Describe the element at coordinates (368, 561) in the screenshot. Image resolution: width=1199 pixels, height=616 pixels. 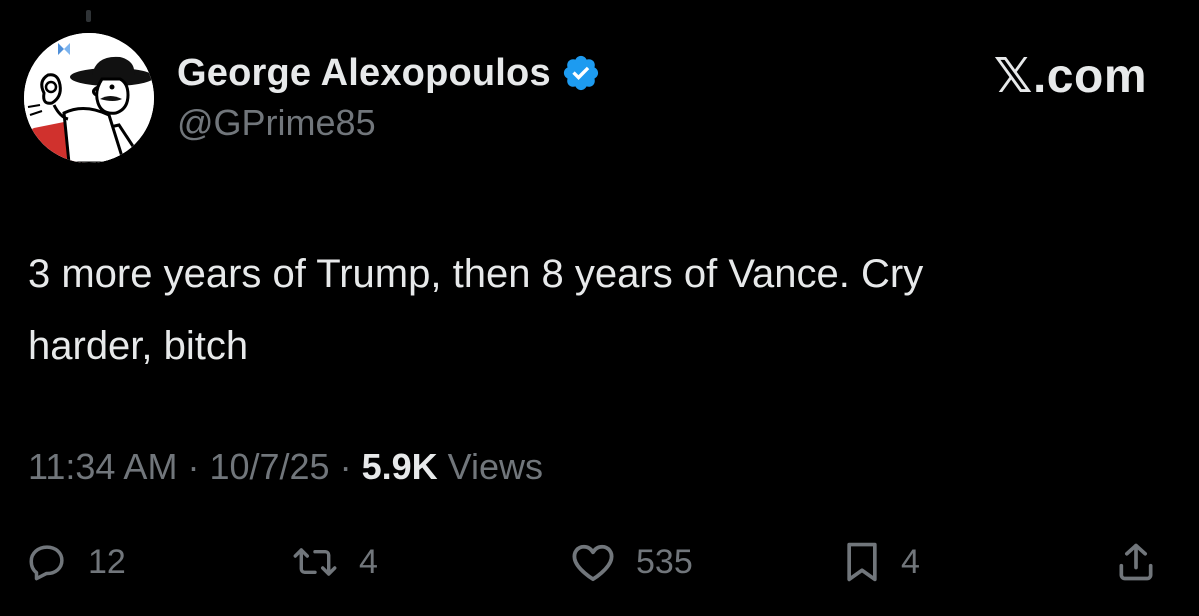
I see `repost-count: 4` at that location.